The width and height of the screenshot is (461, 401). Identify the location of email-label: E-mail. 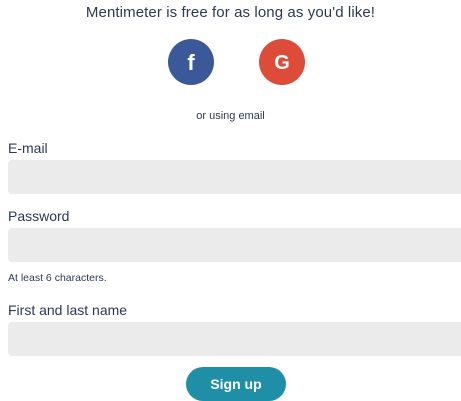
(28, 148).